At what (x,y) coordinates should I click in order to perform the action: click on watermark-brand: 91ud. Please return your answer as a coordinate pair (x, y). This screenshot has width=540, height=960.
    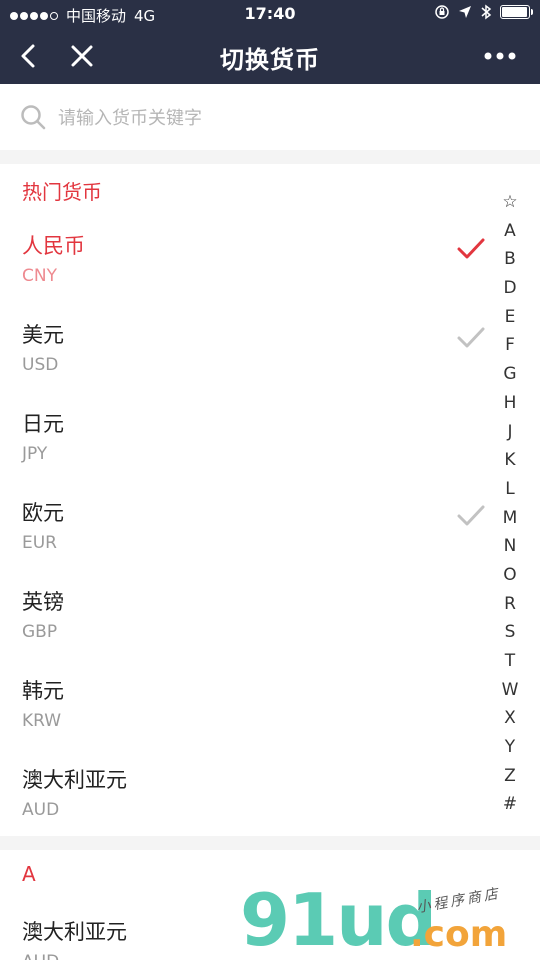
    Looking at the image, I should click on (338, 919).